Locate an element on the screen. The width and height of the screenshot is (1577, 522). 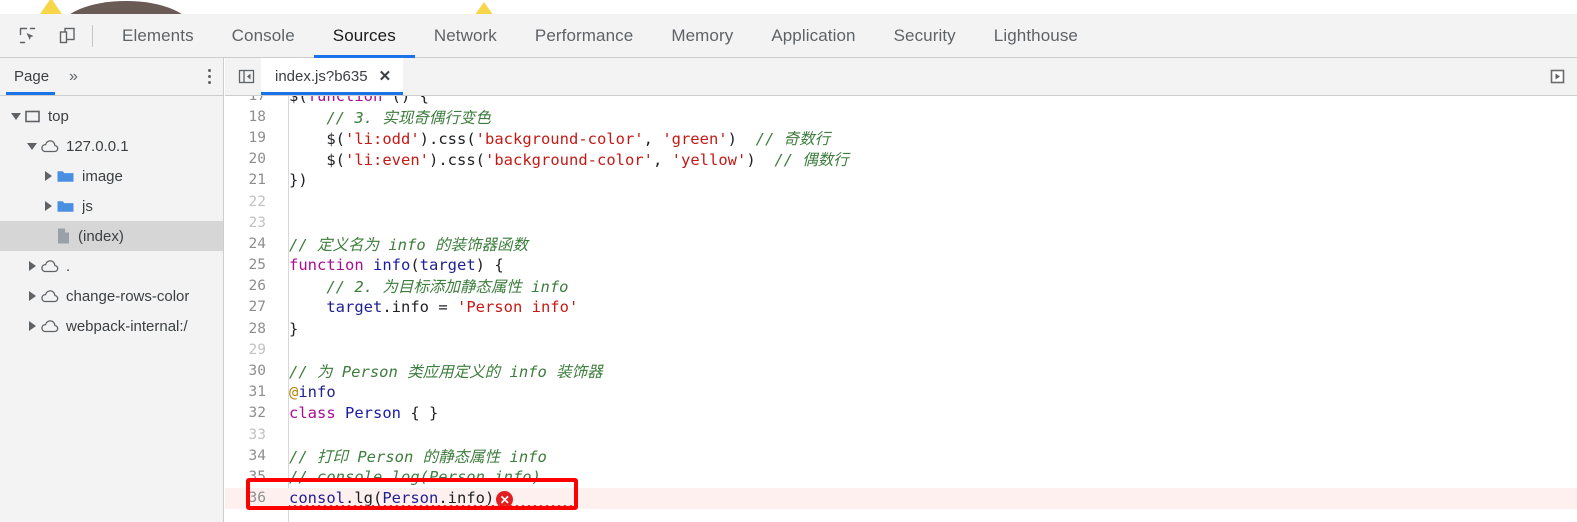
navigator-tab-page: Page is located at coordinates (30, 76).